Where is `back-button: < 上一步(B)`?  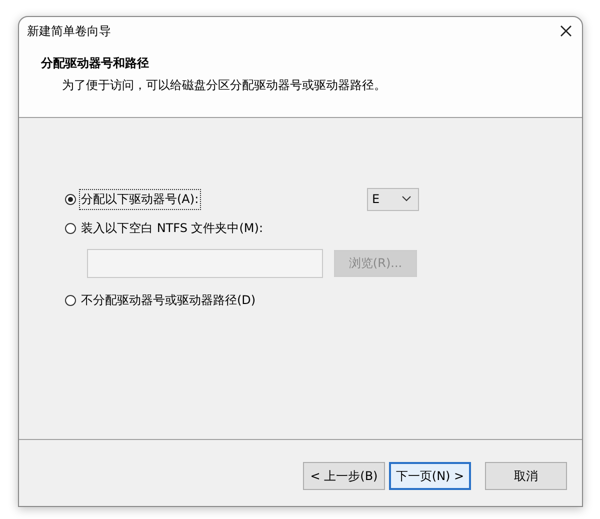
back-button: < 上一步(B) is located at coordinates (344, 476).